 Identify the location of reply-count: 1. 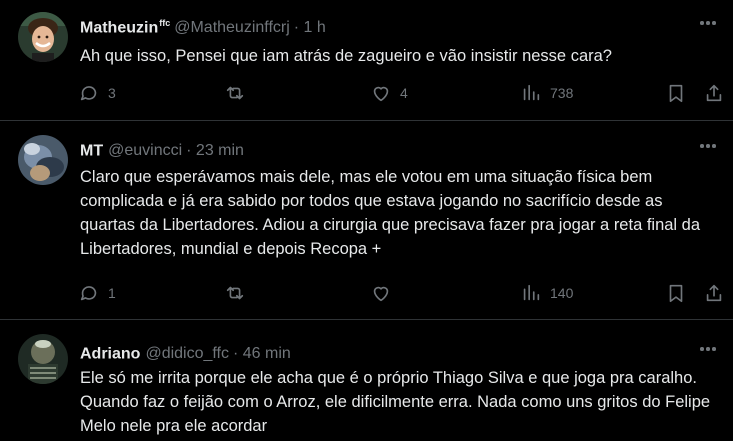
(112, 293).